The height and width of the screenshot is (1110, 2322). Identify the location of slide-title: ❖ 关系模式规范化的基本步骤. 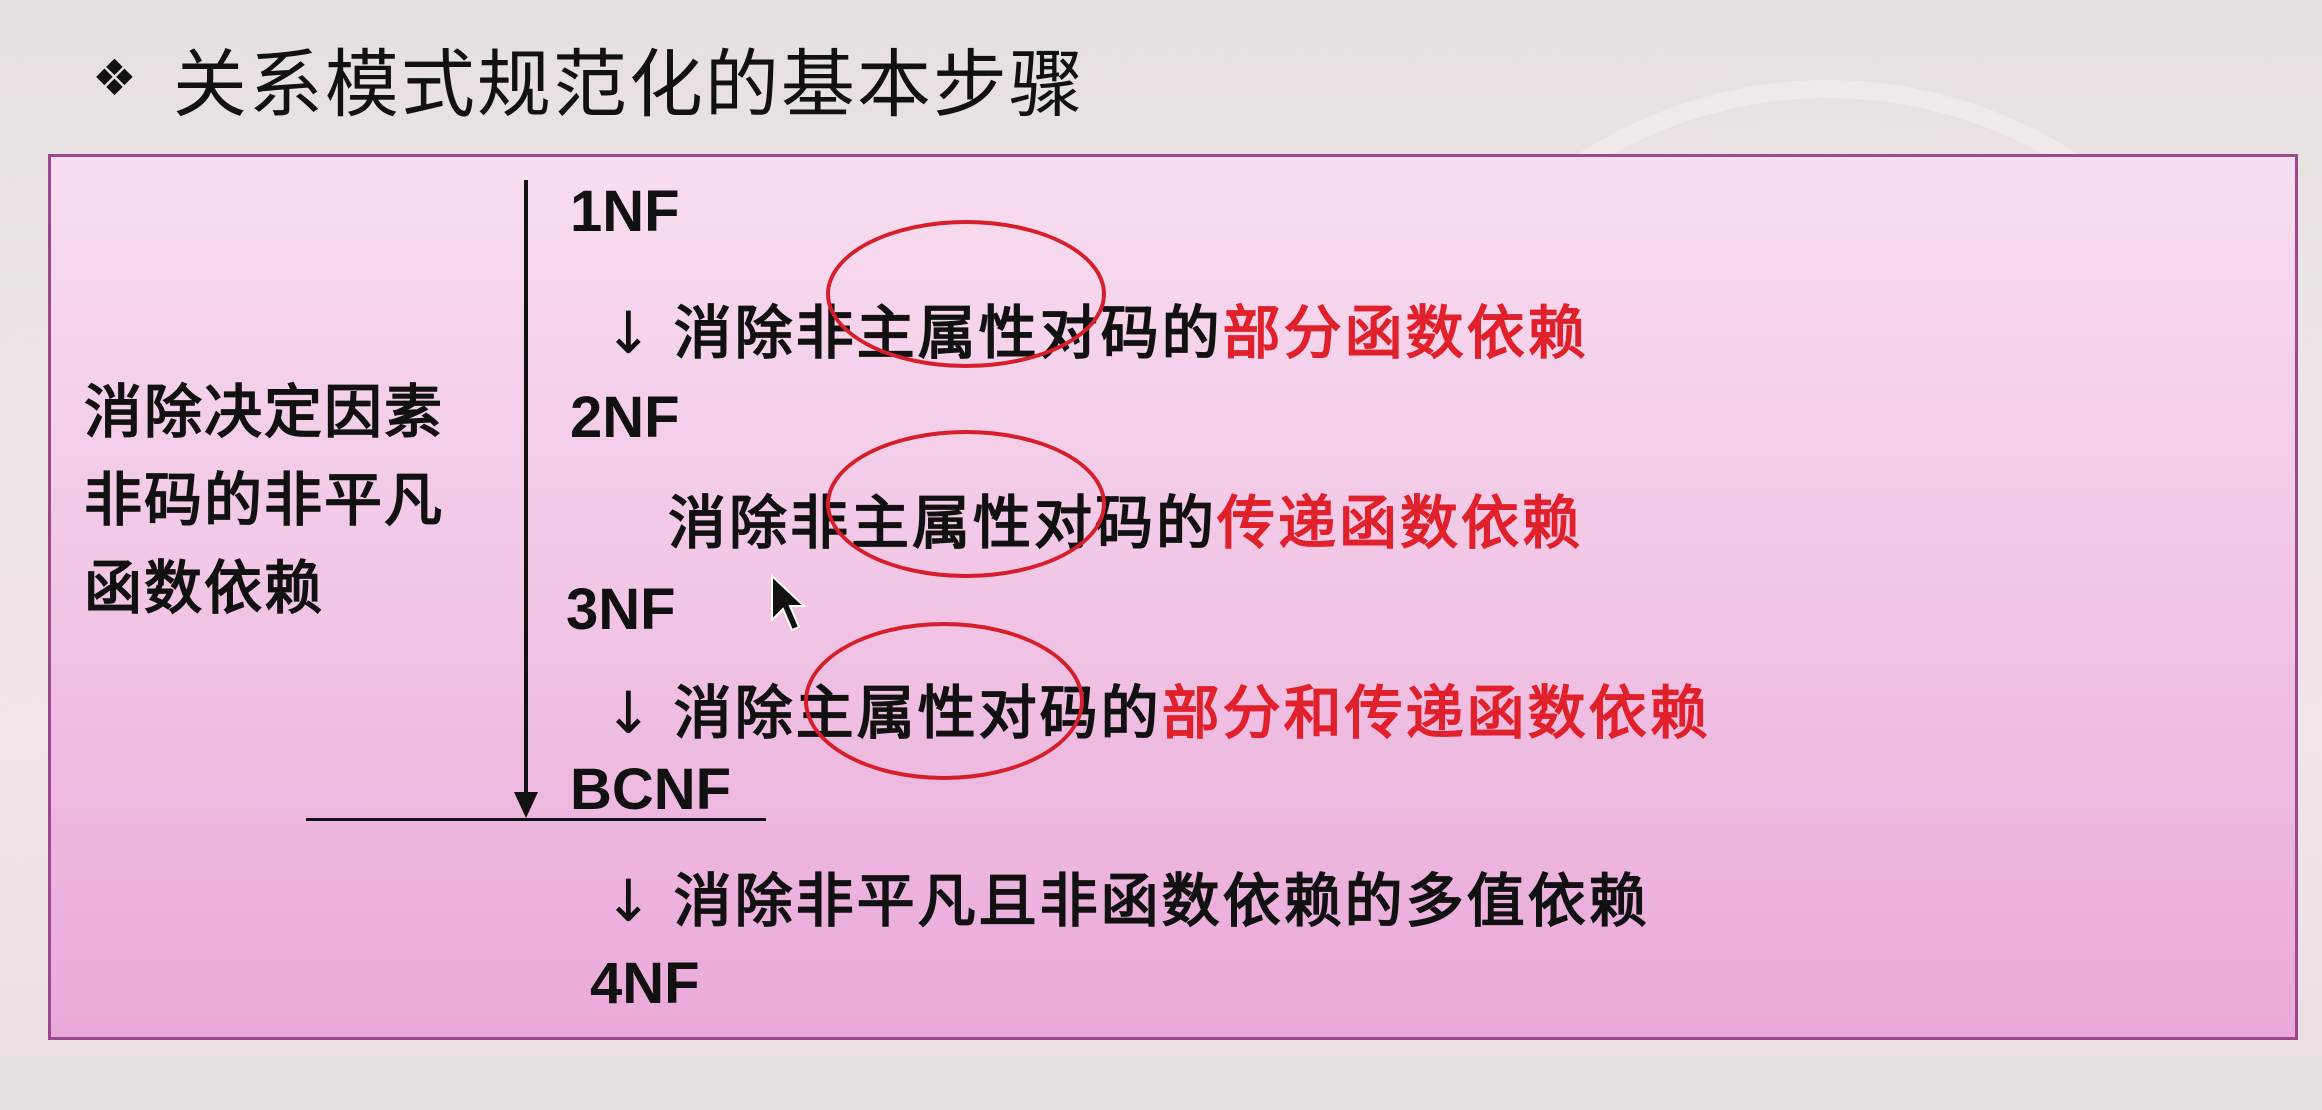
(588, 78).